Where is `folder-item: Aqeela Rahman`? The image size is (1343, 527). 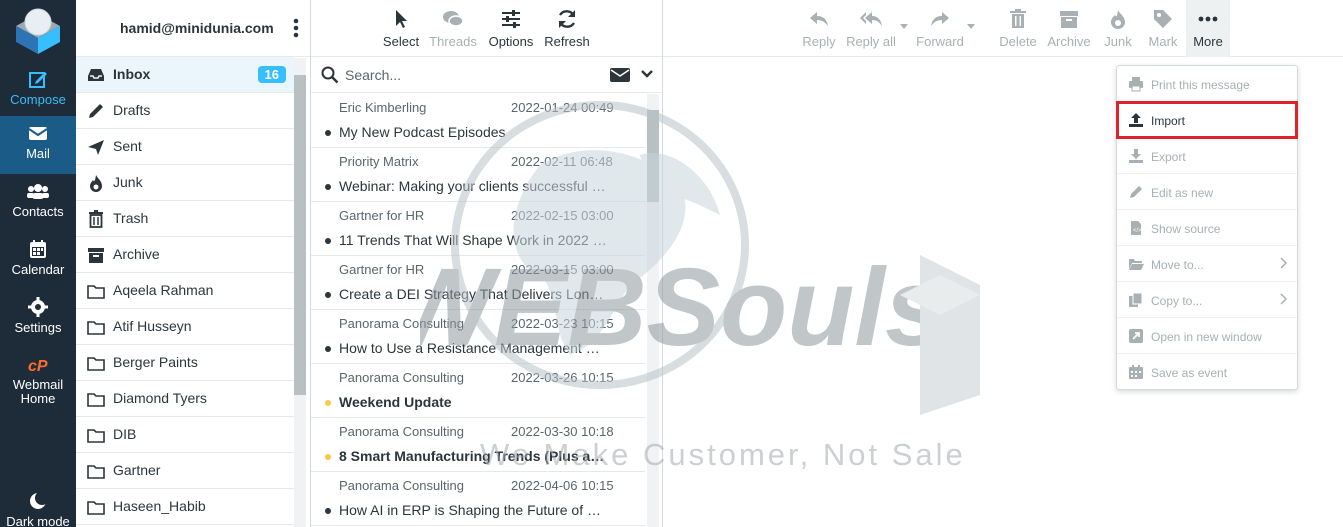 folder-item: Aqeela Rahman is located at coordinates (185, 291).